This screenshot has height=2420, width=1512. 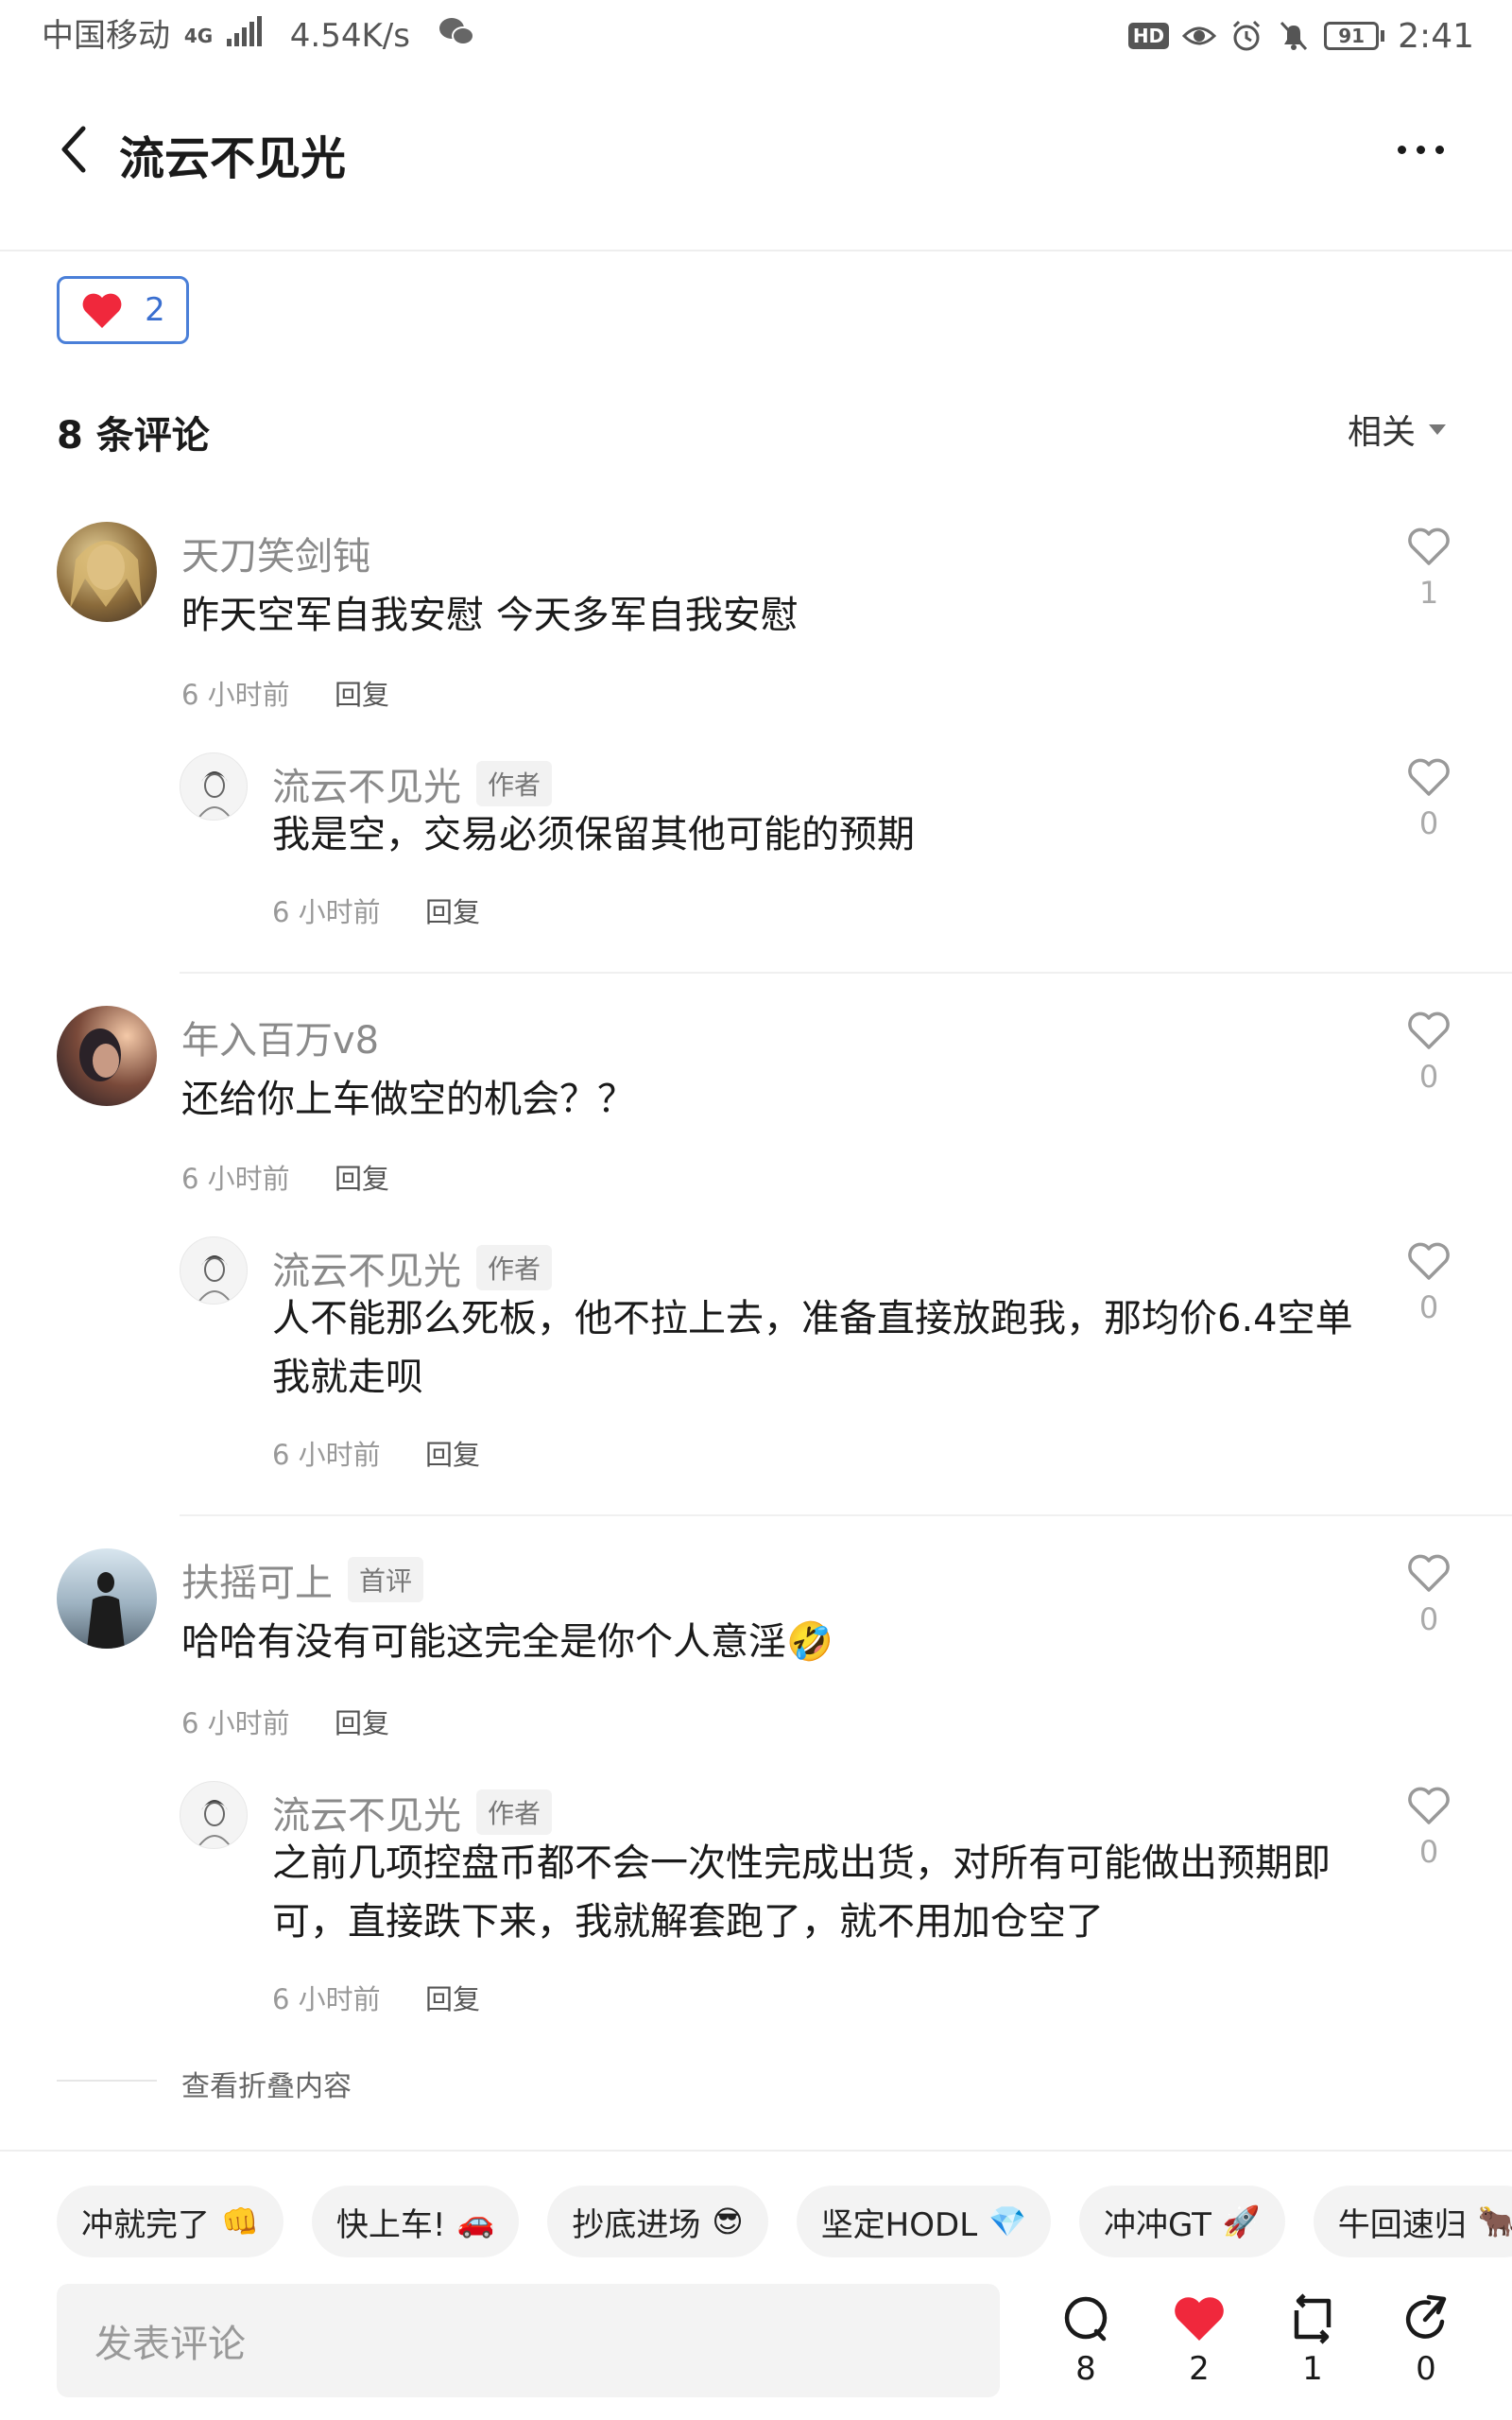 I want to click on like-button: 2, so click(x=1199, y=2340).